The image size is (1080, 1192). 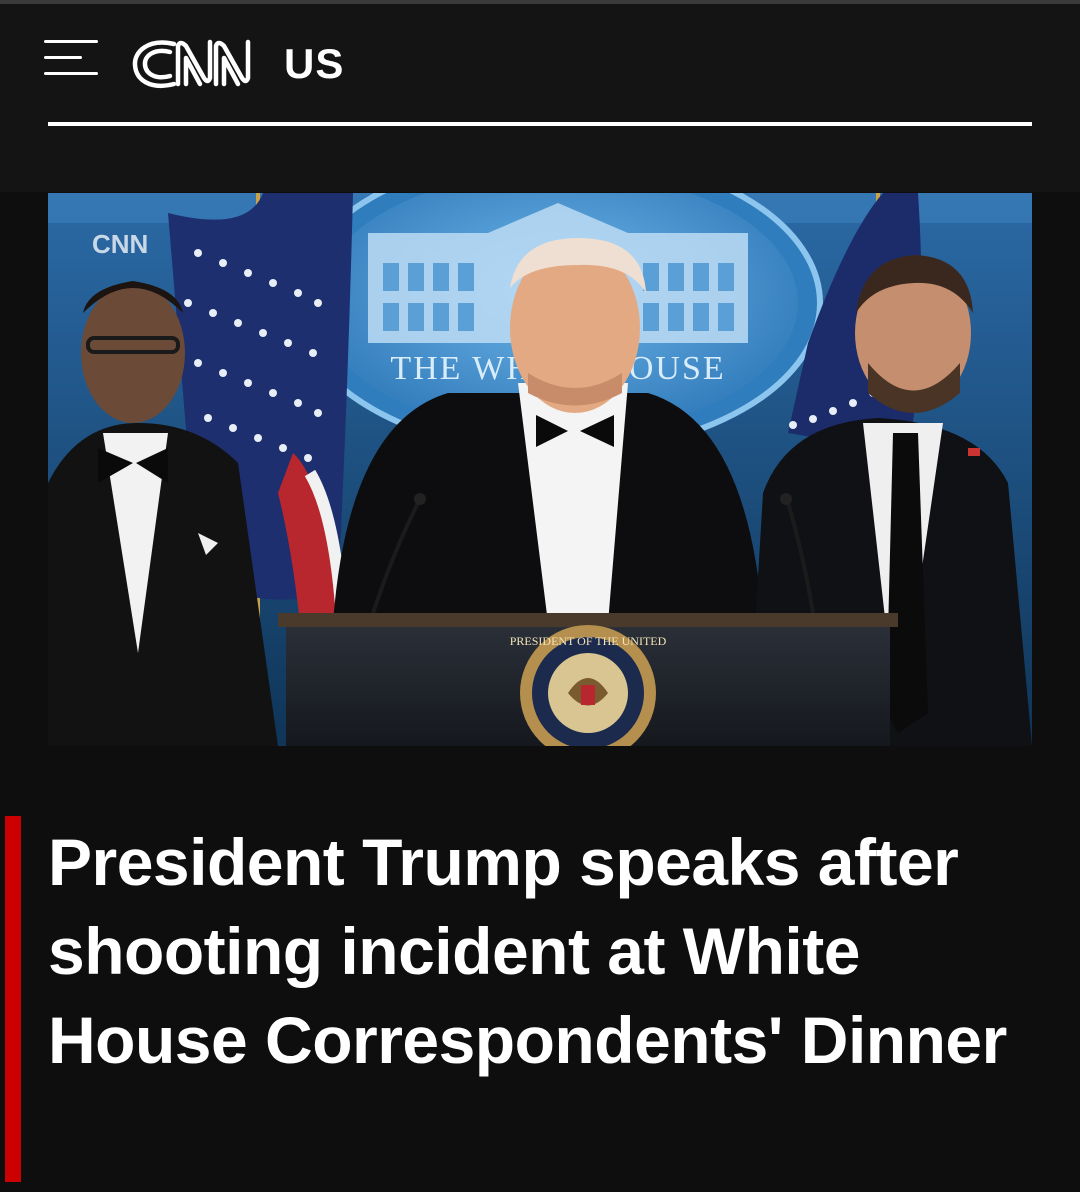 What do you see at coordinates (13, 999) in the screenshot?
I see `headline-accent-bar` at bounding box center [13, 999].